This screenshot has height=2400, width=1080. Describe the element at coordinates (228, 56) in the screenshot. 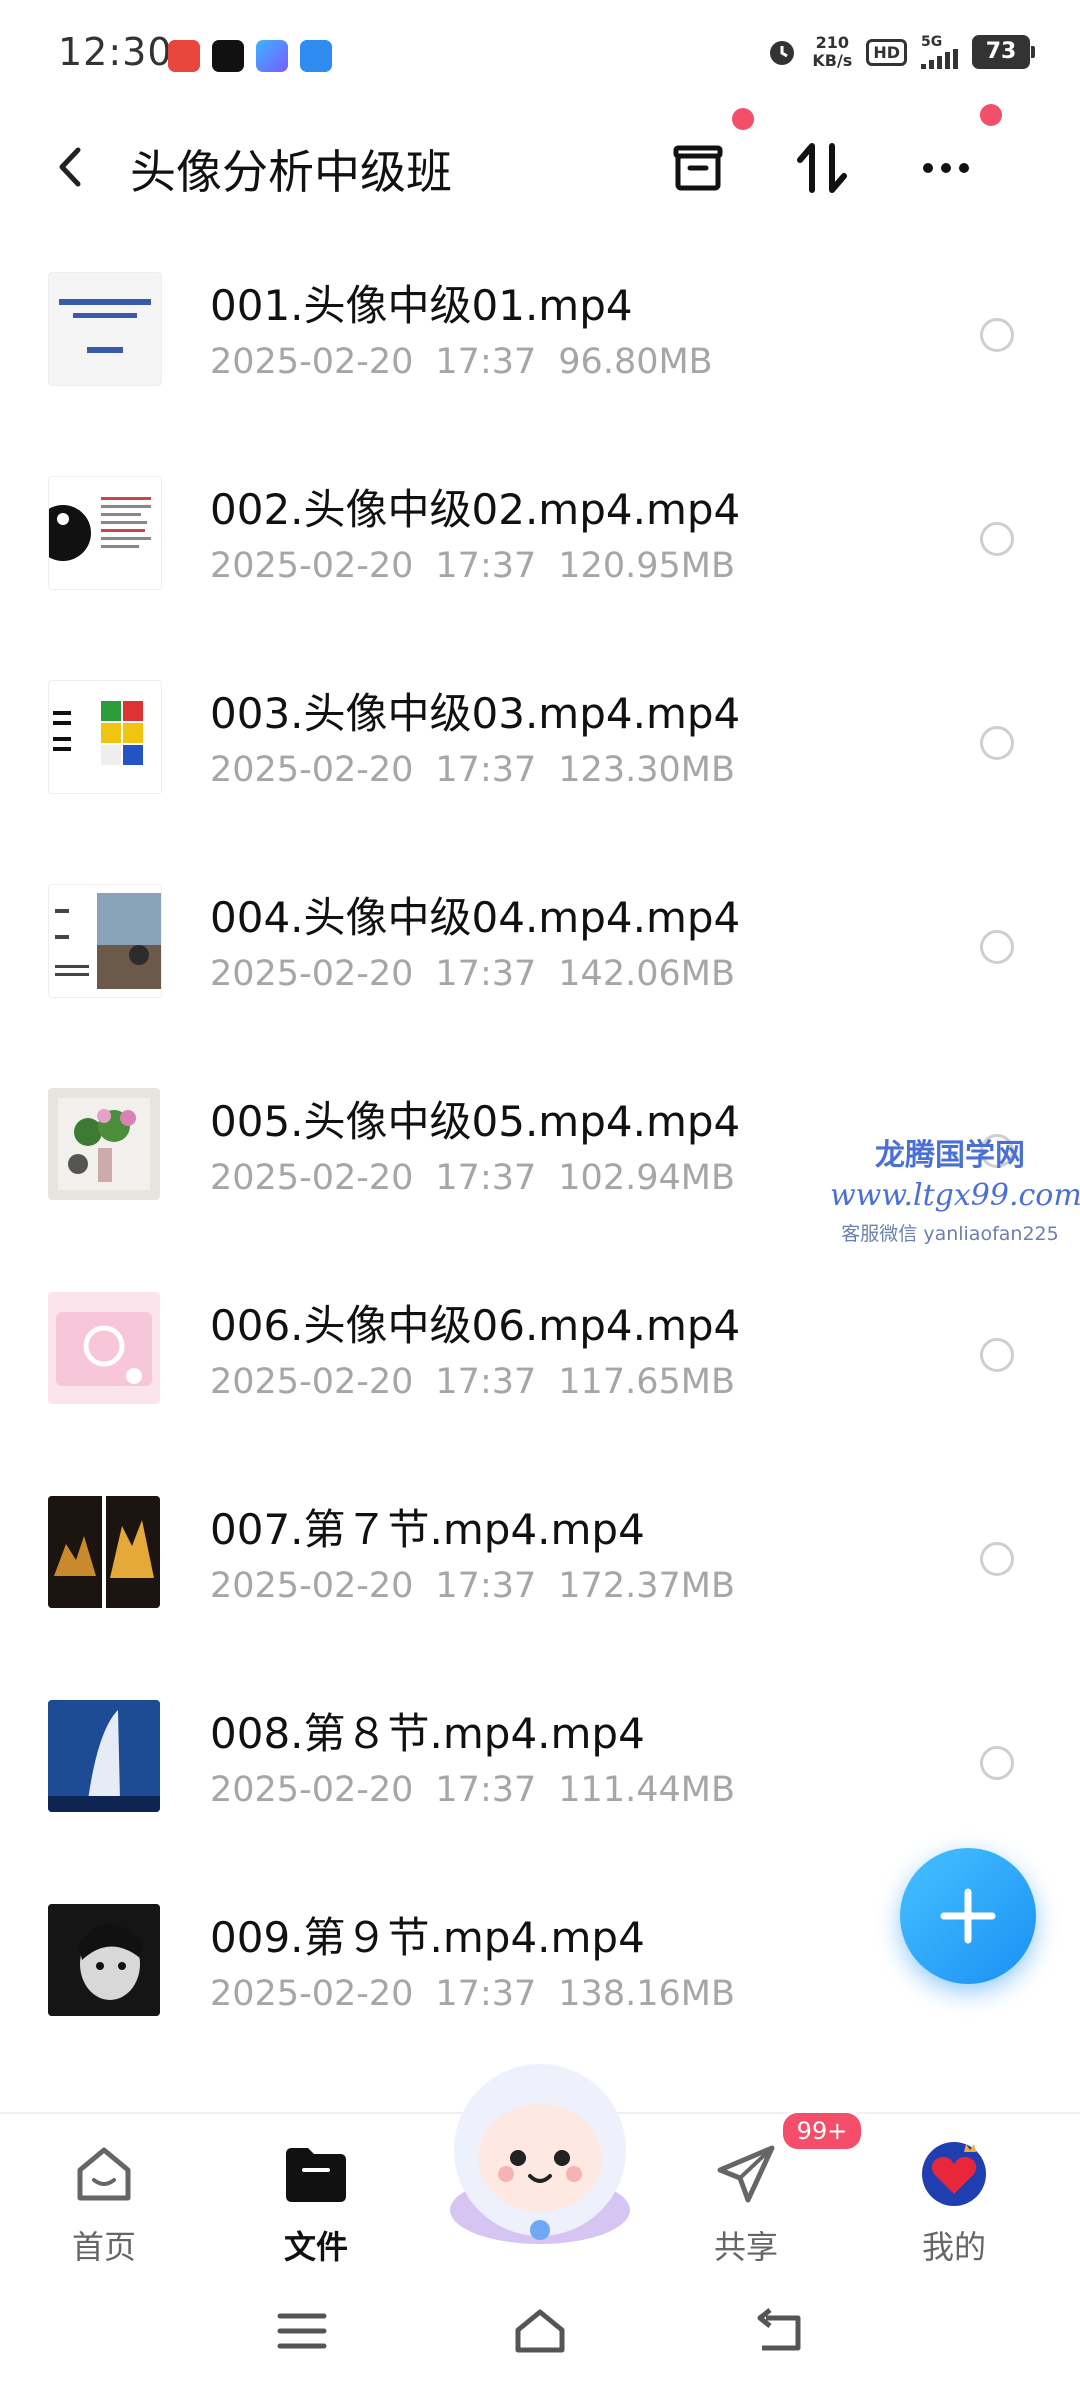

I see `tiktok-icon` at that location.